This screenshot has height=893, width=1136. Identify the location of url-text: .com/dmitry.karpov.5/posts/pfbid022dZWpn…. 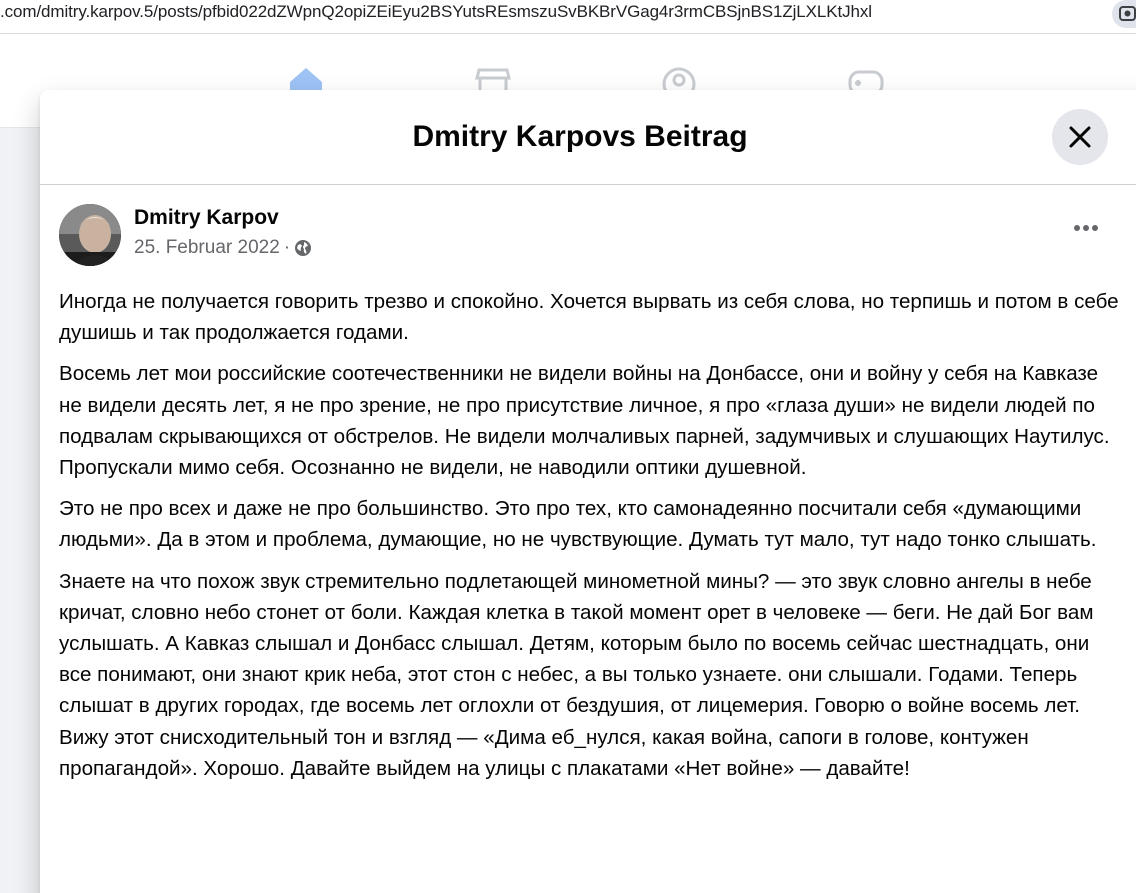
(436, 12).